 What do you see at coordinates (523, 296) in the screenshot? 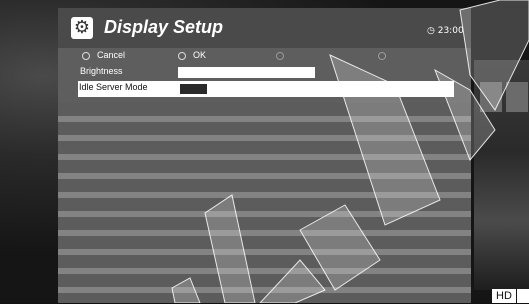
I see `badge-edge` at bounding box center [523, 296].